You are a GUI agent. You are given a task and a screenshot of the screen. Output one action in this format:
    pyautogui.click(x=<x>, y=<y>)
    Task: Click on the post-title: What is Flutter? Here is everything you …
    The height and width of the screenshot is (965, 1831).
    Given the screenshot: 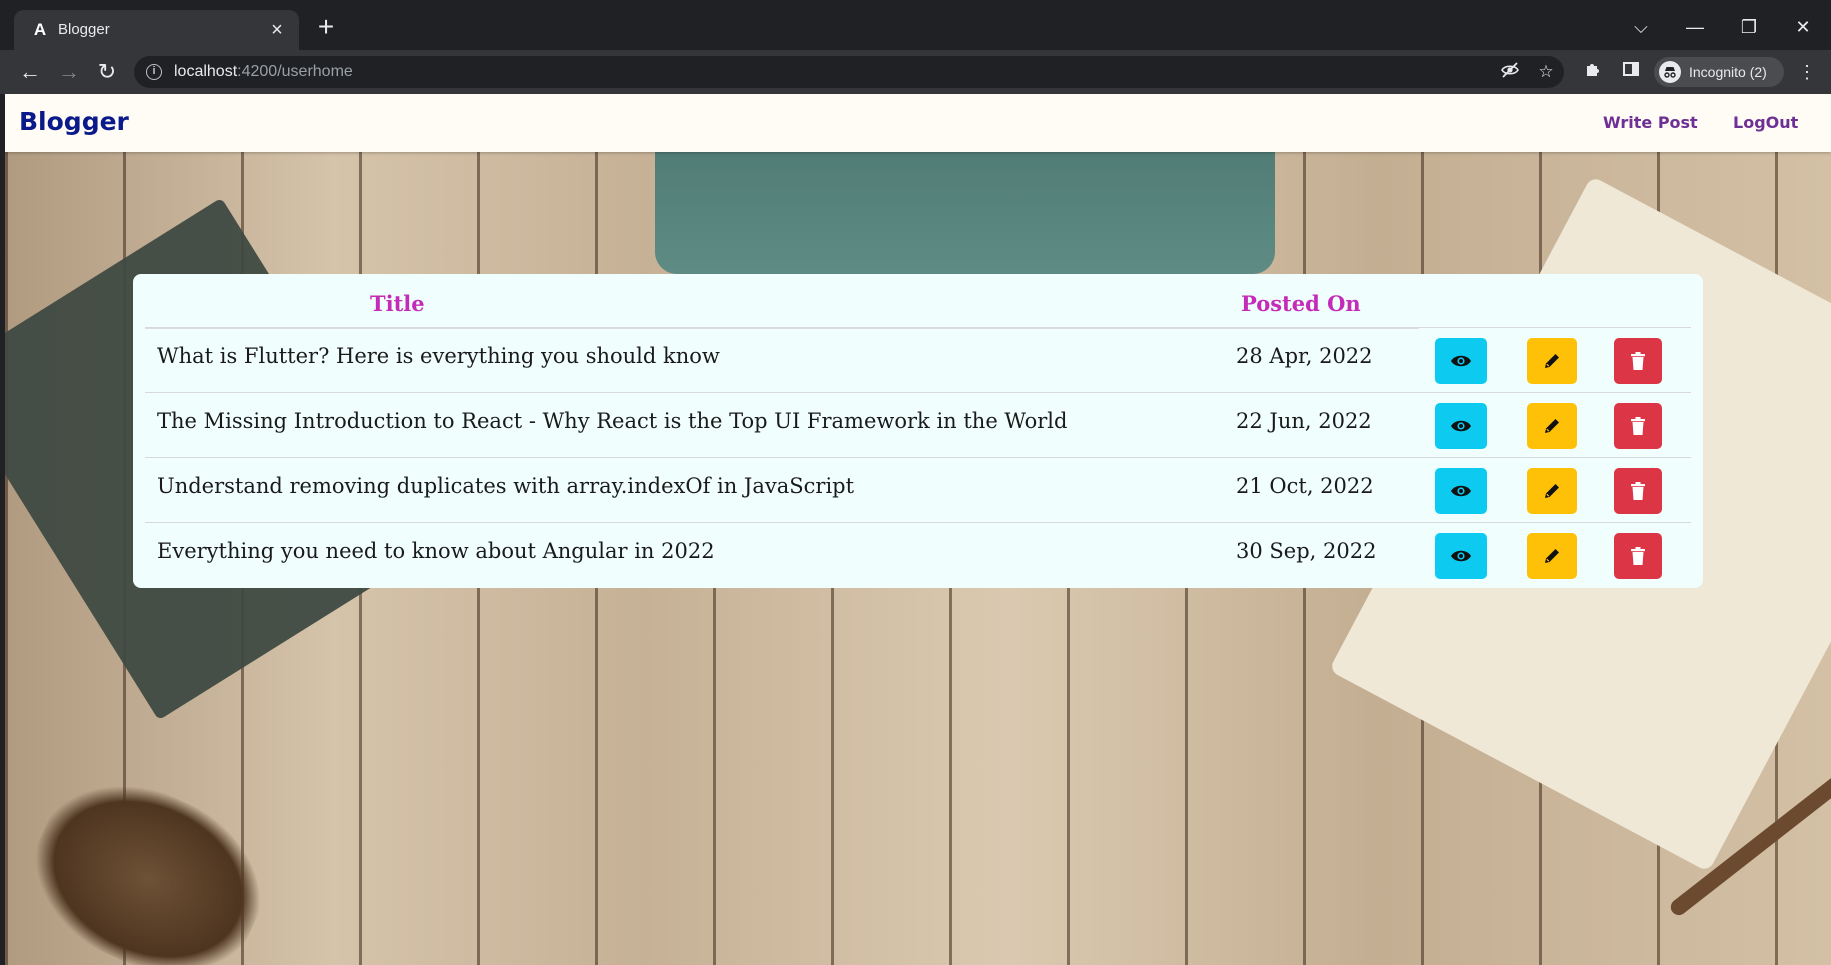 What is the action you would take?
    pyautogui.click(x=438, y=356)
    